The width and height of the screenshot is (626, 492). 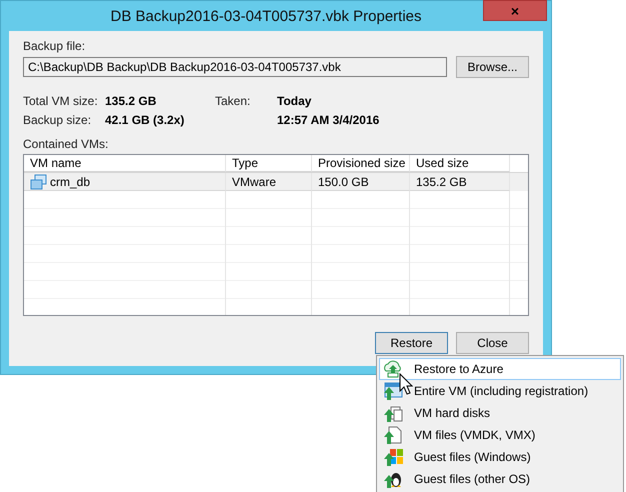 I want to click on column-header: VM name, so click(x=125, y=163).